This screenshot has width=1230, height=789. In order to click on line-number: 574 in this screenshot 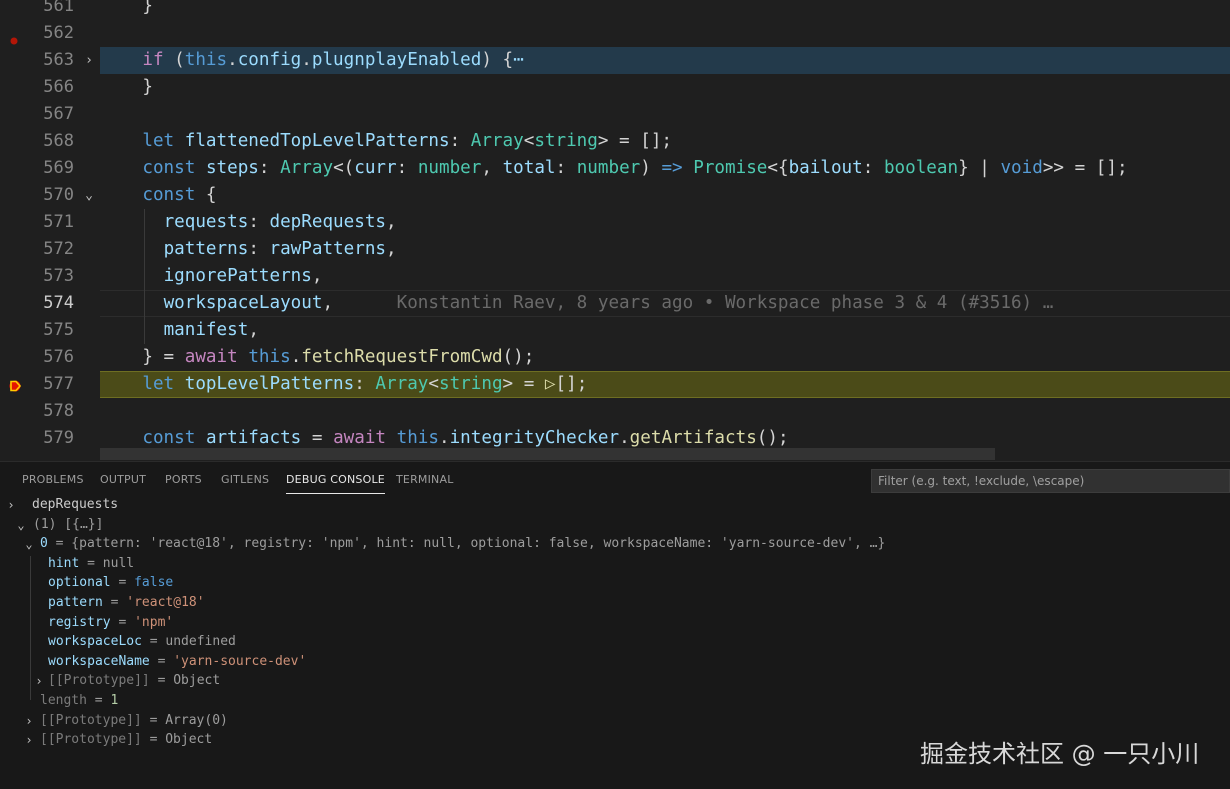, I will do `click(58, 303)`.